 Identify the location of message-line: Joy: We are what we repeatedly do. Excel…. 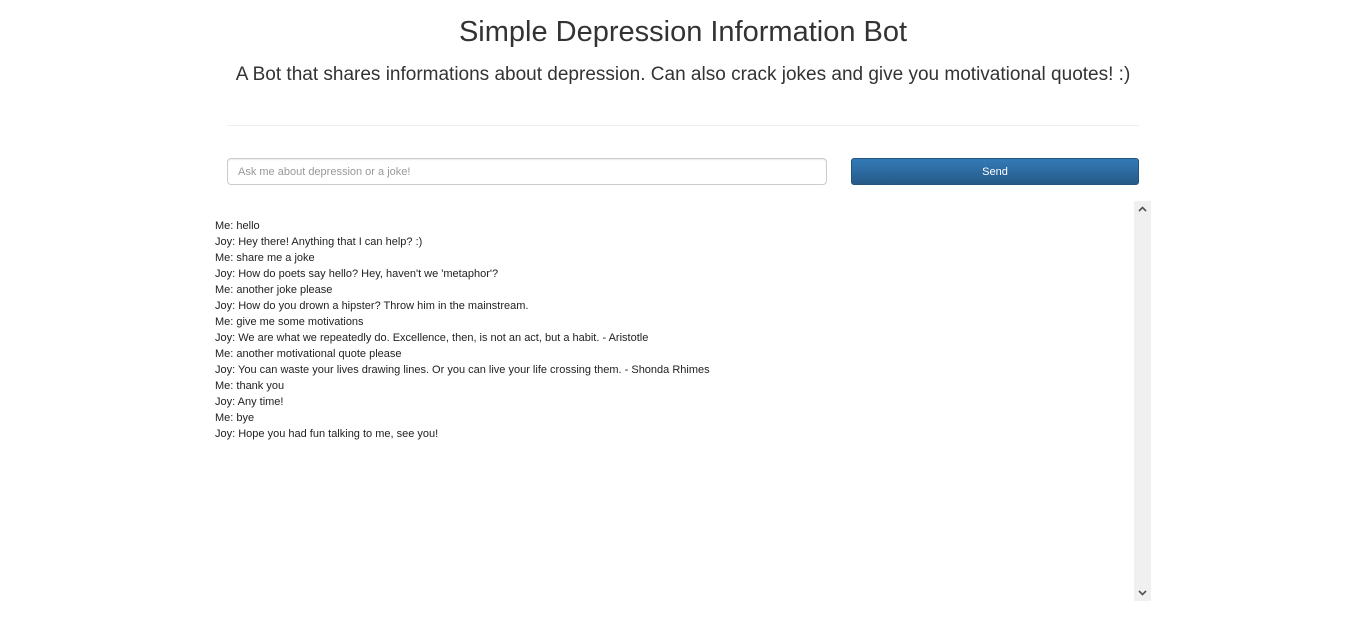
(432, 338).